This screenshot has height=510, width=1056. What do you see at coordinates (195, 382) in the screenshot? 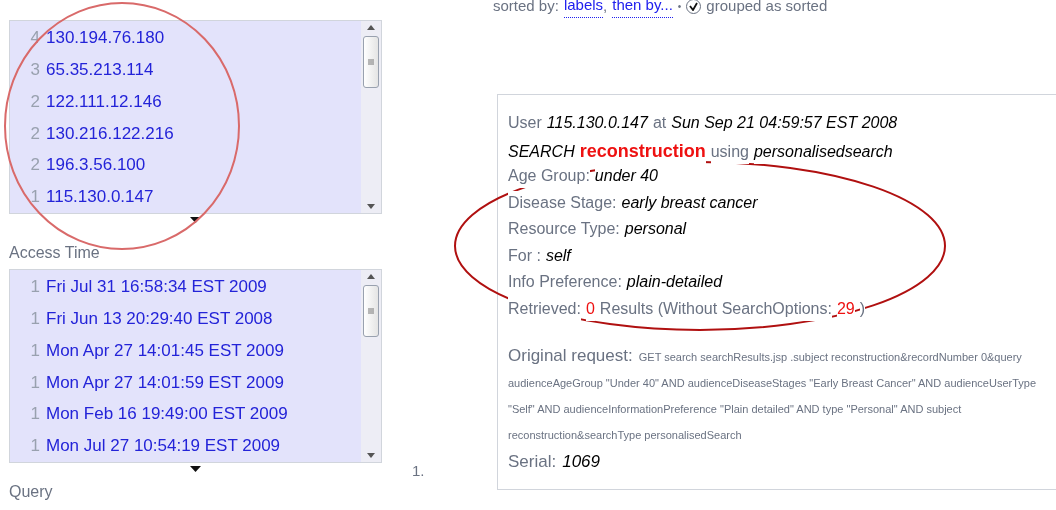
I see `facet-item: 1 Mon Apr 27 14:01:59 EST 2009` at bounding box center [195, 382].